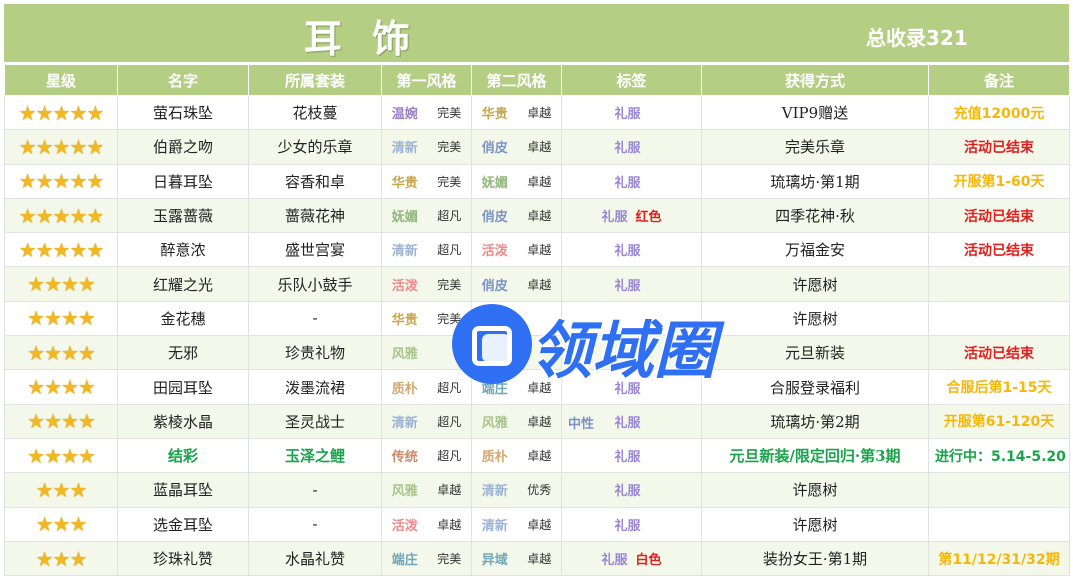 The height and width of the screenshot is (584, 1073). I want to click on suit-name: 泼墨流裙, so click(314, 387).